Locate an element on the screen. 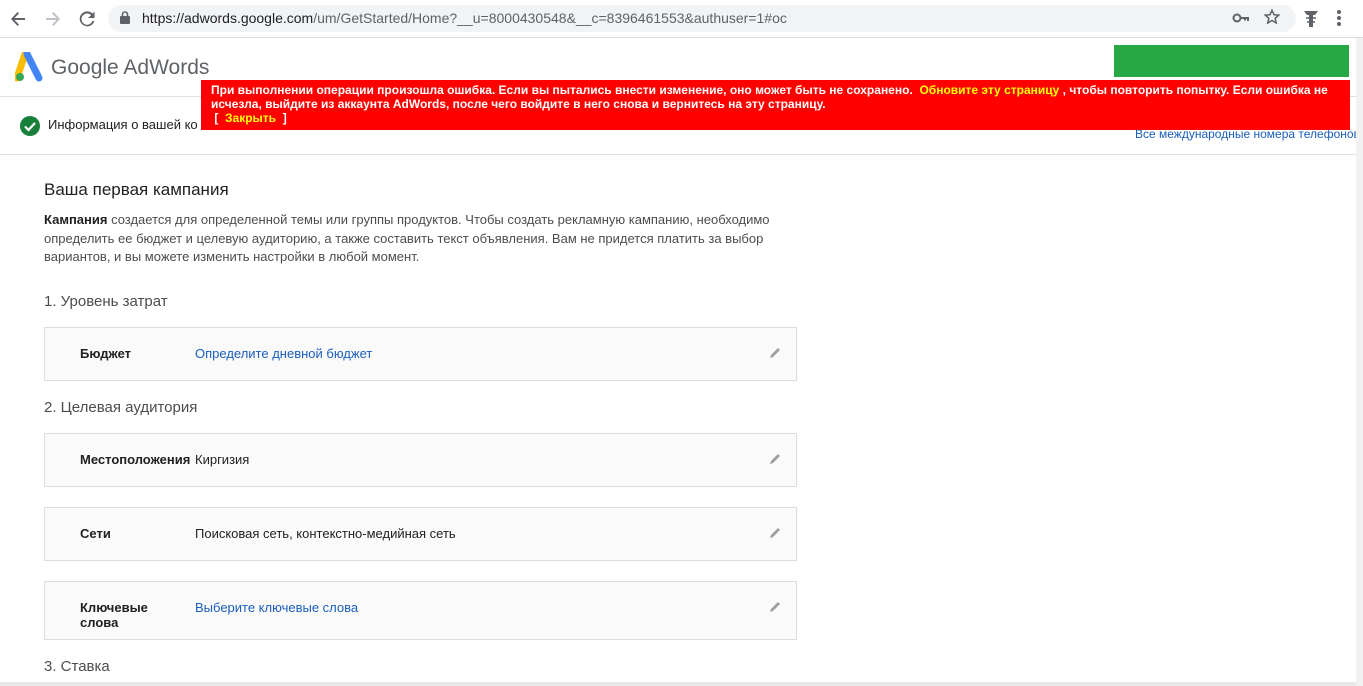 This screenshot has width=1363, height=686. edit-budget-icon is located at coordinates (775, 353).